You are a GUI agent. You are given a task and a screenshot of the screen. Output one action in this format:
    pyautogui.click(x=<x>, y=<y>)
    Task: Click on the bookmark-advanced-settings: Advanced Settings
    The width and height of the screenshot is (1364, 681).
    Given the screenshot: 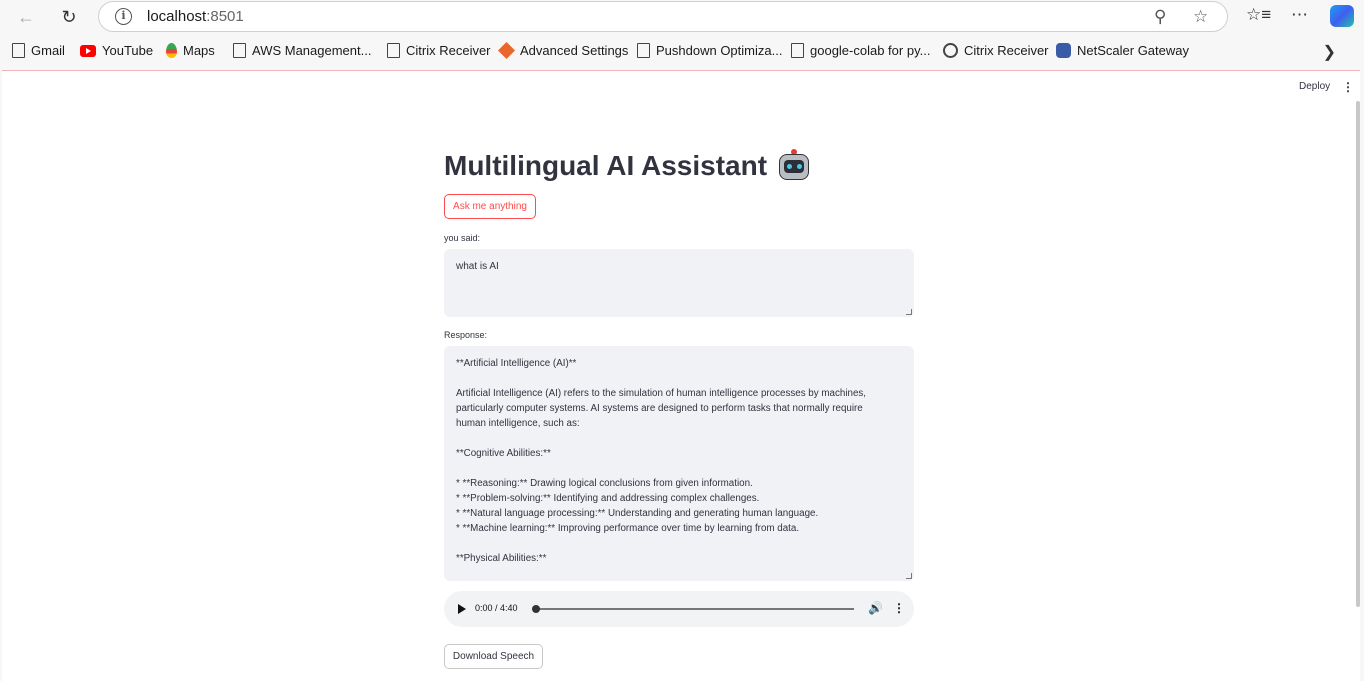 What is the action you would take?
    pyautogui.click(x=563, y=50)
    